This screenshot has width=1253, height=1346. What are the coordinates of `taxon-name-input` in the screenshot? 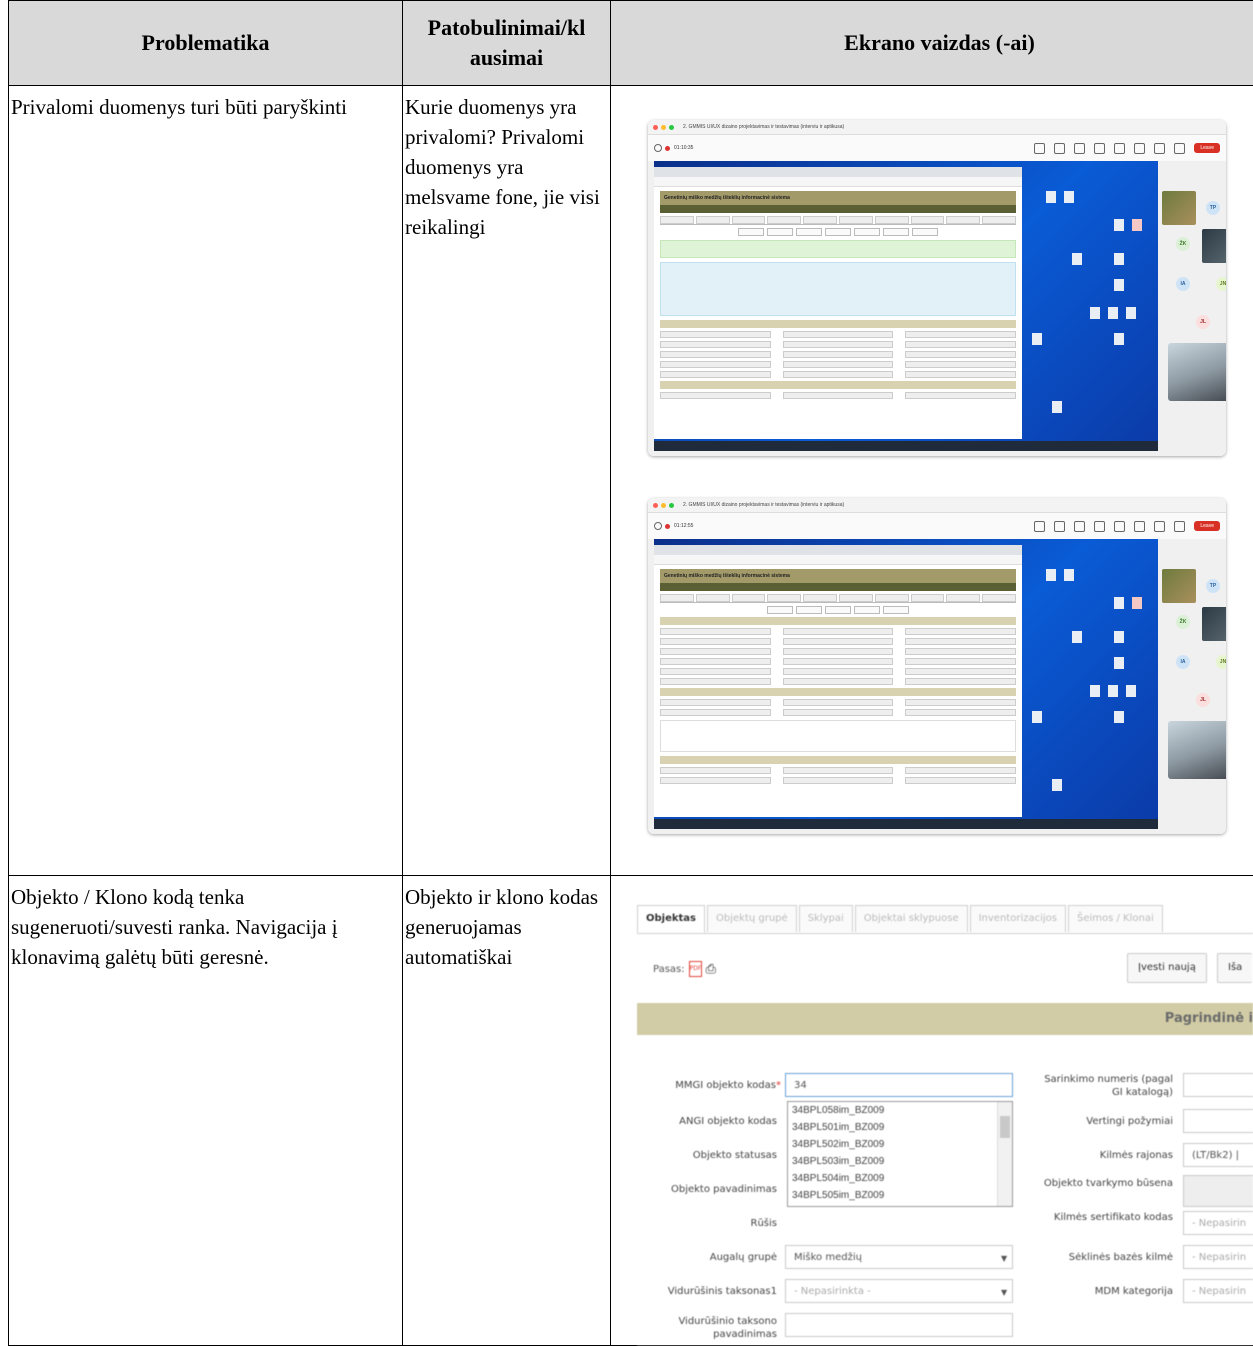 It's located at (899, 1325).